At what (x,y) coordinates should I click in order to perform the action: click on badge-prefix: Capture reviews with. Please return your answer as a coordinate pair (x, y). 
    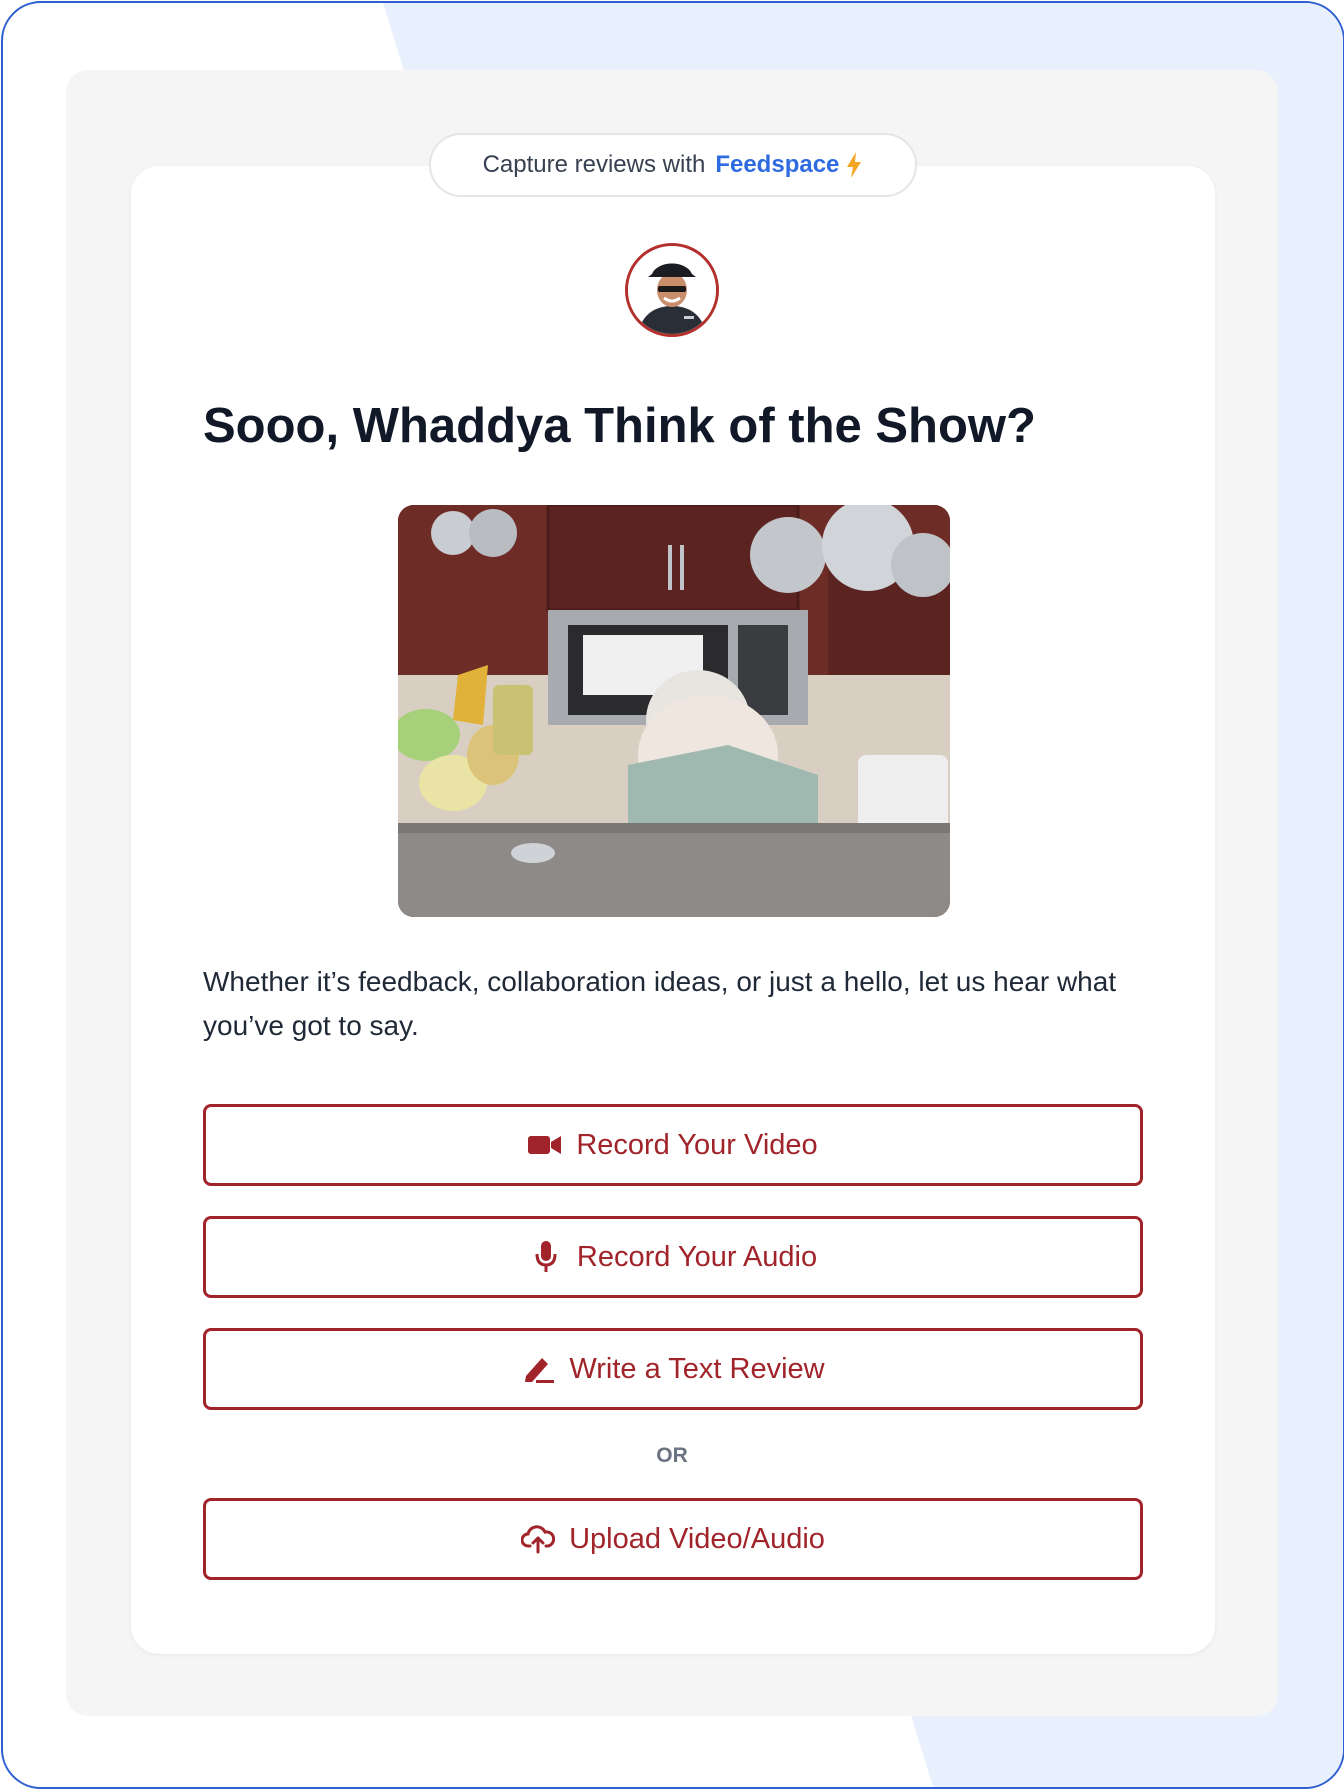
    Looking at the image, I should click on (594, 164).